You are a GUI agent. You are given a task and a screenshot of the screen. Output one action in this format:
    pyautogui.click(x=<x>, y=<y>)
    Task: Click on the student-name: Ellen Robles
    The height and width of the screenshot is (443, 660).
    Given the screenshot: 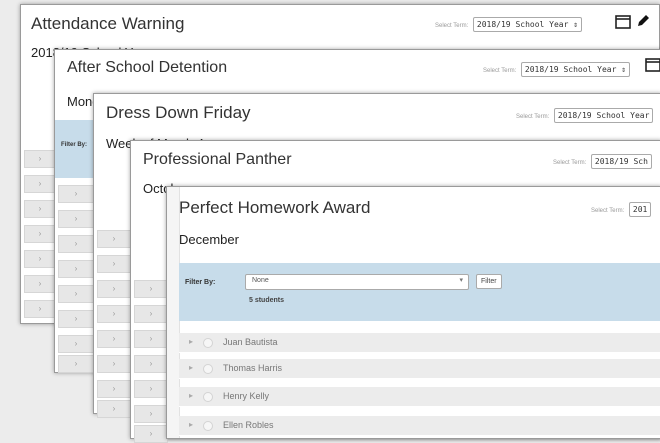 What is the action you would take?
    pyautogui.click(x=248, y=425)
    